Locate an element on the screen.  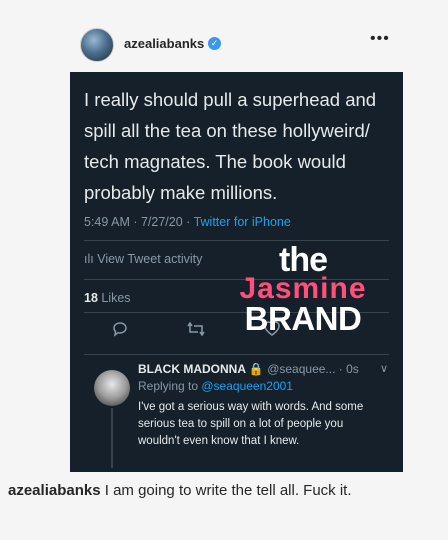
reply-avatar is located at coordinates (112, 388).